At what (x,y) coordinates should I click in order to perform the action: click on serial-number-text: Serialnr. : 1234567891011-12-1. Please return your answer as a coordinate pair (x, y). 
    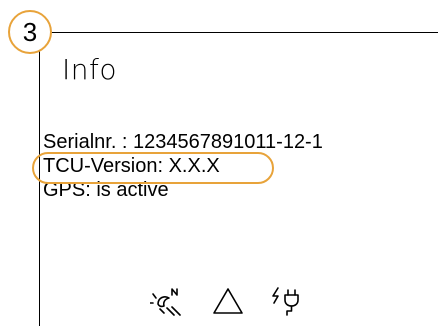
    Looking at the image, I should click on (183, 142).